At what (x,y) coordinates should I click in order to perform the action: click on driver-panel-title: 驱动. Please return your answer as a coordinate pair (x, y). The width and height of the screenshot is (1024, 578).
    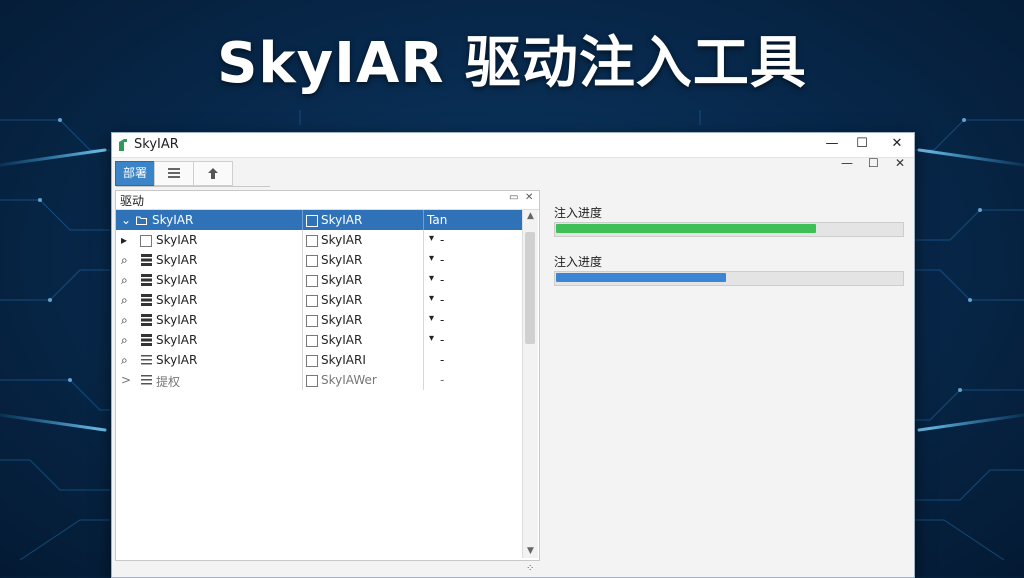
    Looking at the image, I should click on (132, 201).